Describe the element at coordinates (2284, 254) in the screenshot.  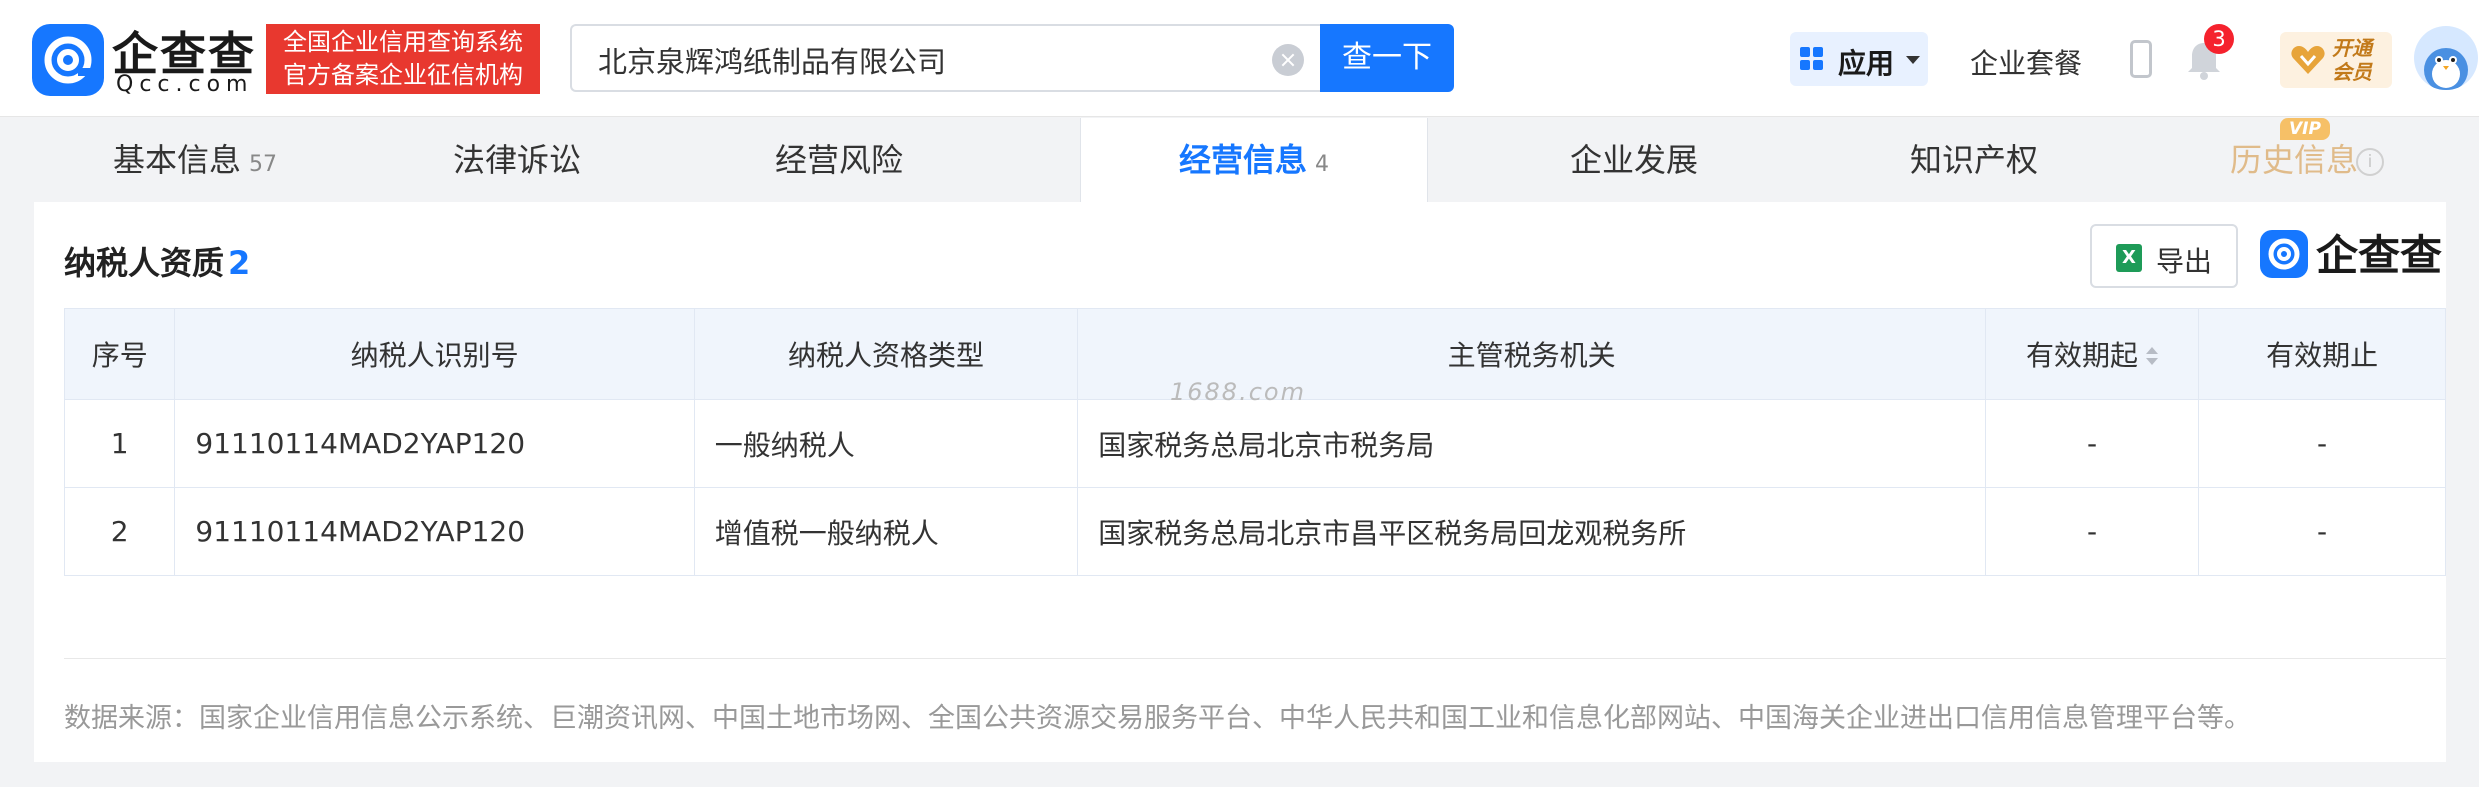
I see `qcc-brand-icon` at that location.